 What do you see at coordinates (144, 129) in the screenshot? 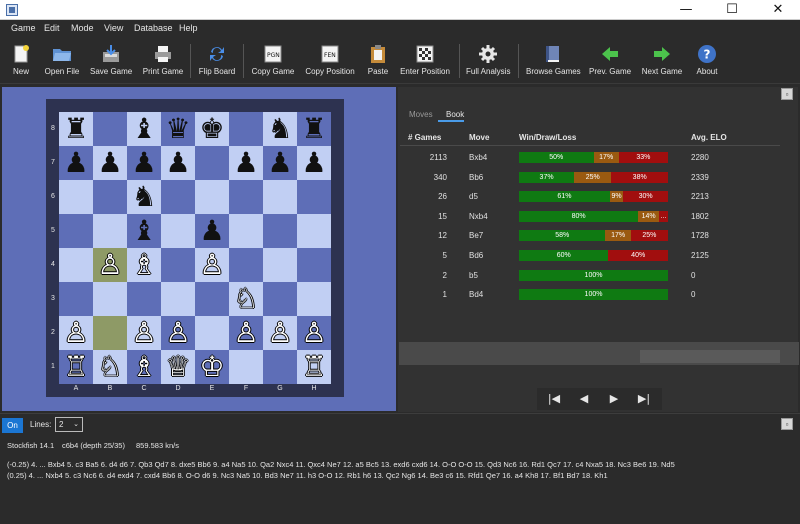
I see `square-c8: ♝` at bounding box center [144, 129].